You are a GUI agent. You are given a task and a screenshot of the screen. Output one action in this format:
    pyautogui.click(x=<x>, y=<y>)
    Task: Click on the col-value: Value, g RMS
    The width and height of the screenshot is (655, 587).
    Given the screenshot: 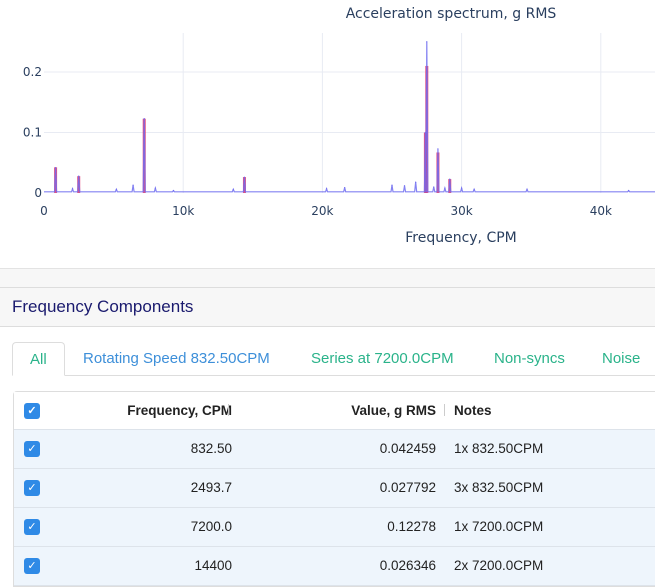 What is the action you would take?
    pyautogui.click(x=393, y=410)
    